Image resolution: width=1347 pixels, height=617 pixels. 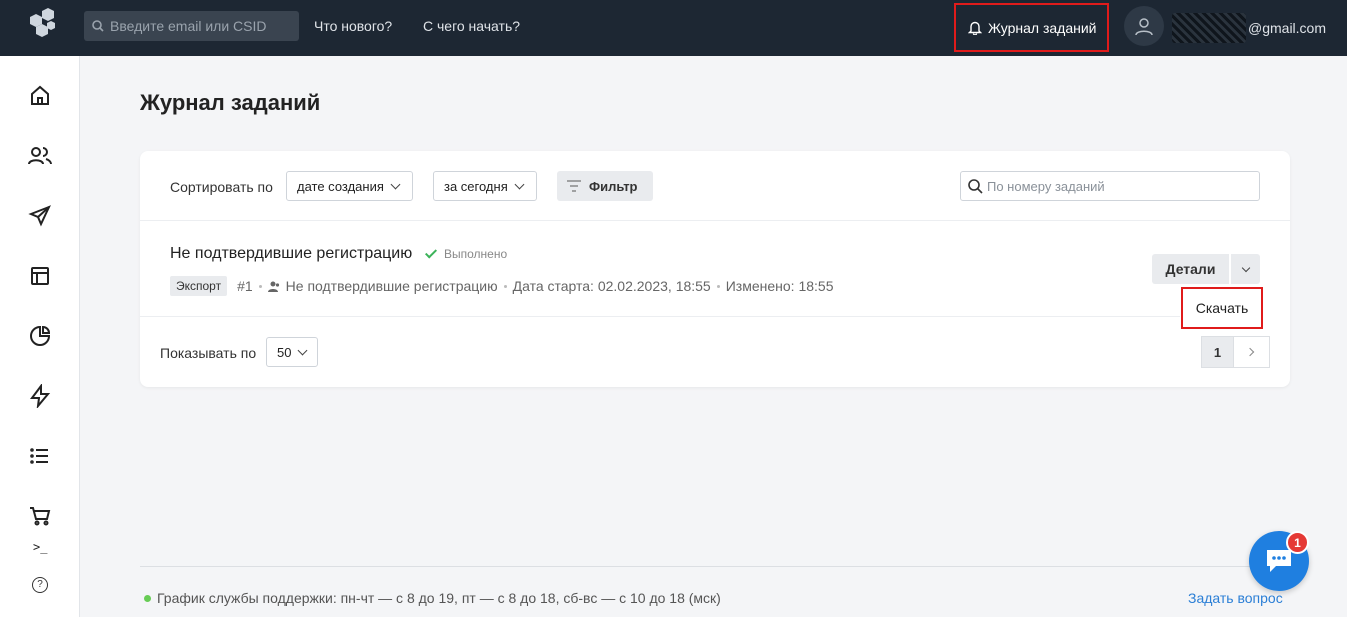 What do you see at coordinates (340, 186) in the screenshot?
I see `sort-by-value: дате создания` at bounding box center [340, 186].